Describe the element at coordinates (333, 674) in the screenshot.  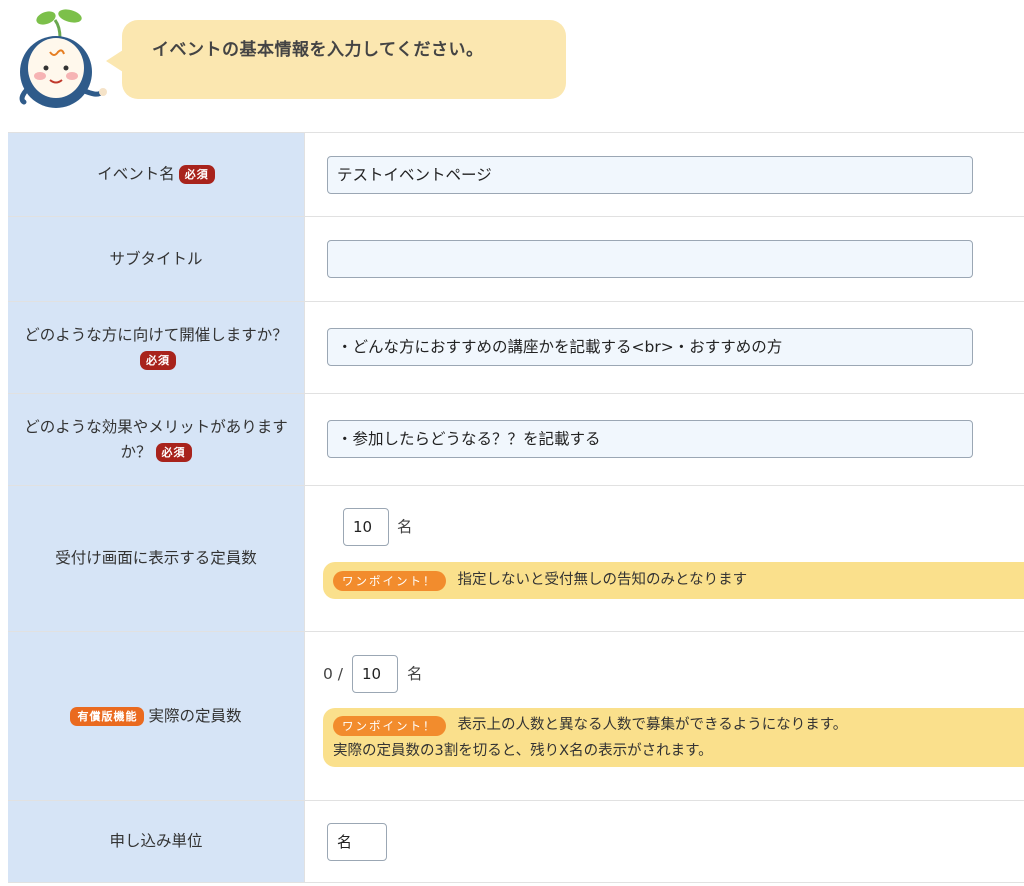
I see `current-count: 0 /` at that location.